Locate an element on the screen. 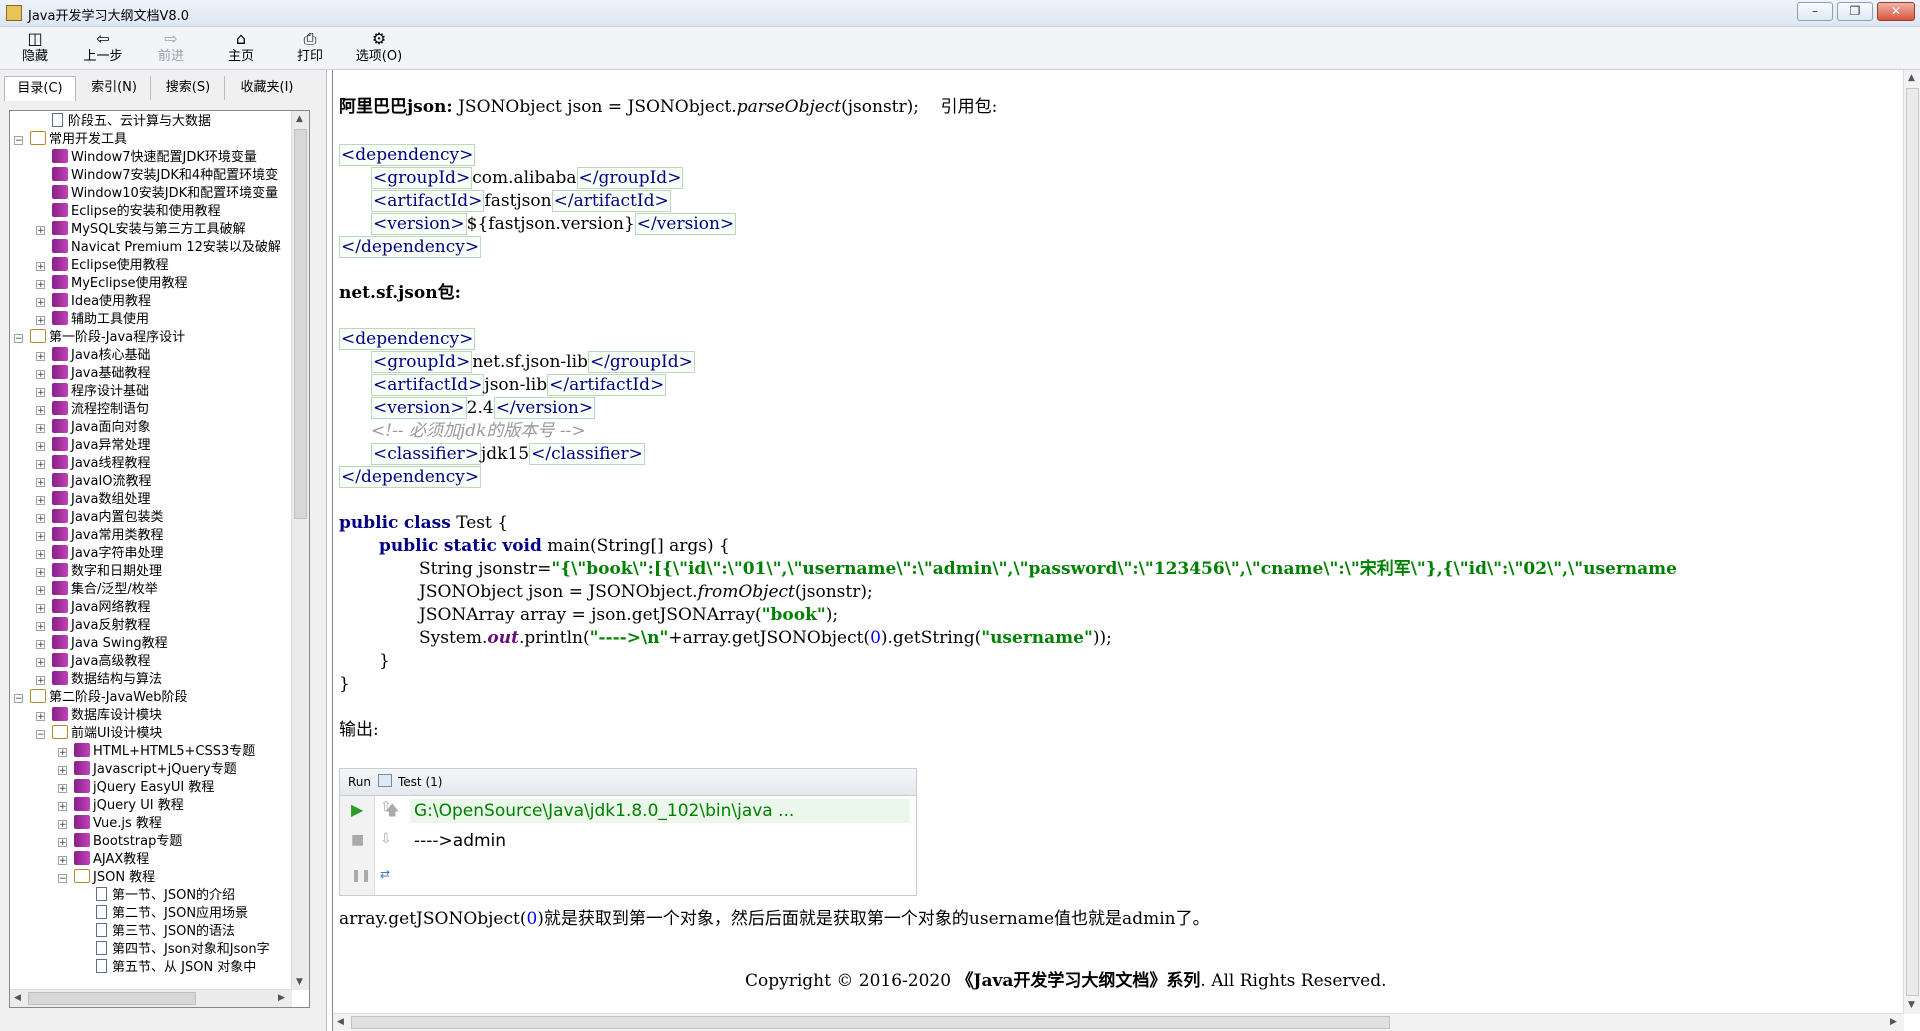 The width and height of the screenshot is (1920, 1031). print-button: ⎙ 打印 is located at coordinates (310, 48).